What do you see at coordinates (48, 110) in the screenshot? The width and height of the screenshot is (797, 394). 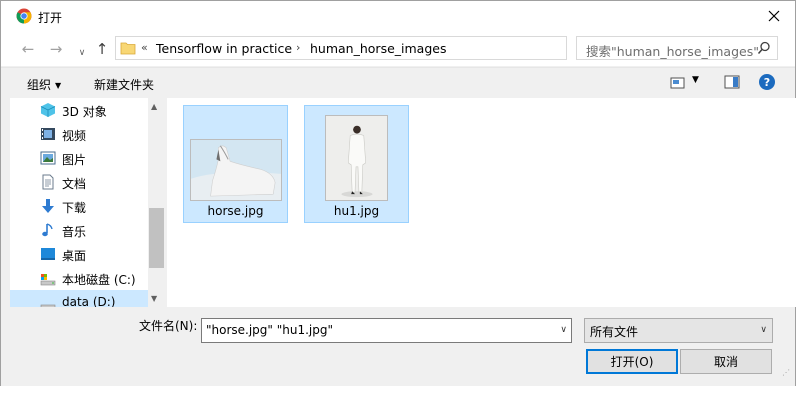 I see `3d-objects-icon` at bounding box center [48, 110].